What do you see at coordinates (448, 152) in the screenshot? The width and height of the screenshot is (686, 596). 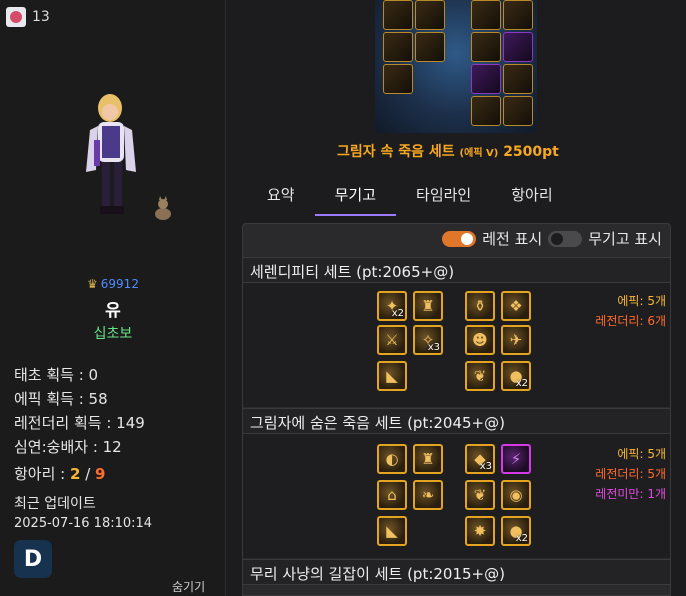 I see `banner-set-title: 그림자 속 죽음 세트 (에픽 V) 2500pt` at bounding box center [448, 152].